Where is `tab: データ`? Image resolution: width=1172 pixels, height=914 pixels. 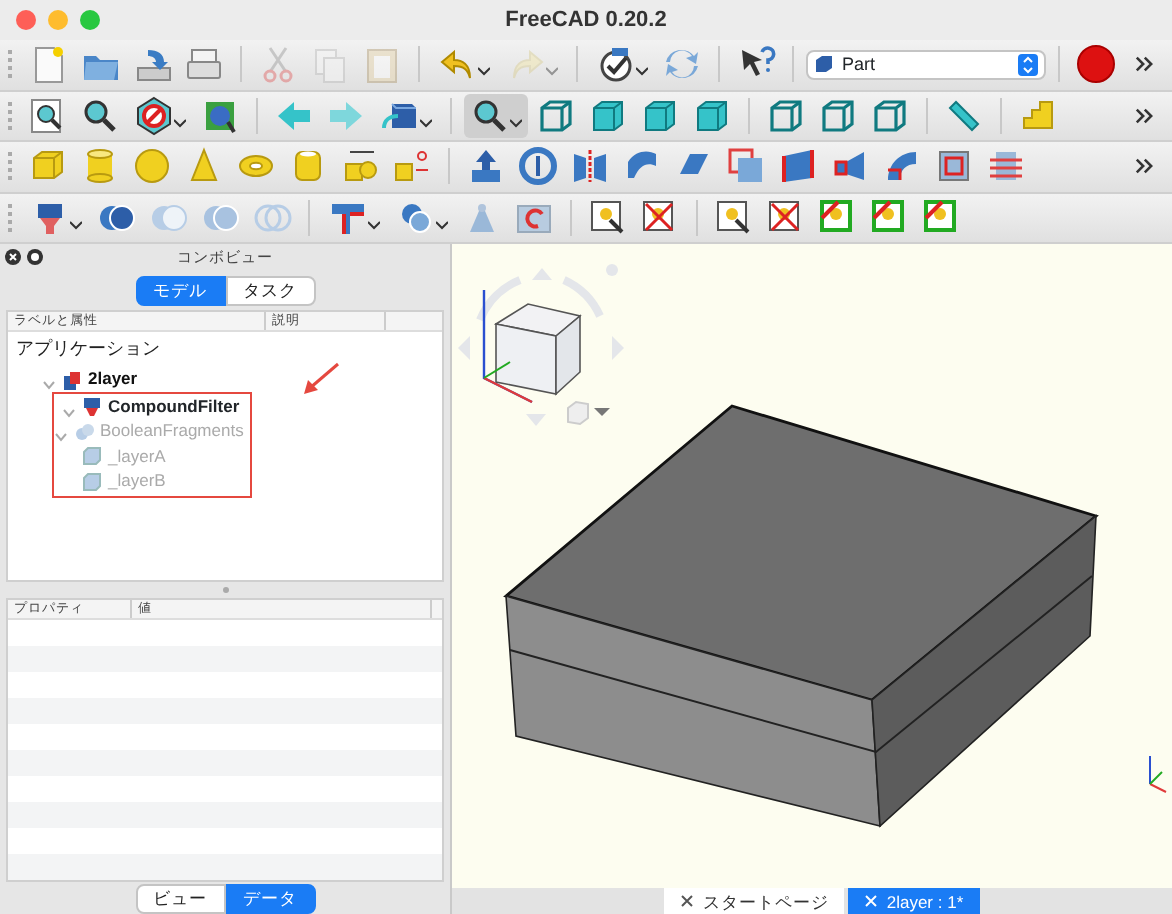
tab: データ is located at coordinates (270, 898).